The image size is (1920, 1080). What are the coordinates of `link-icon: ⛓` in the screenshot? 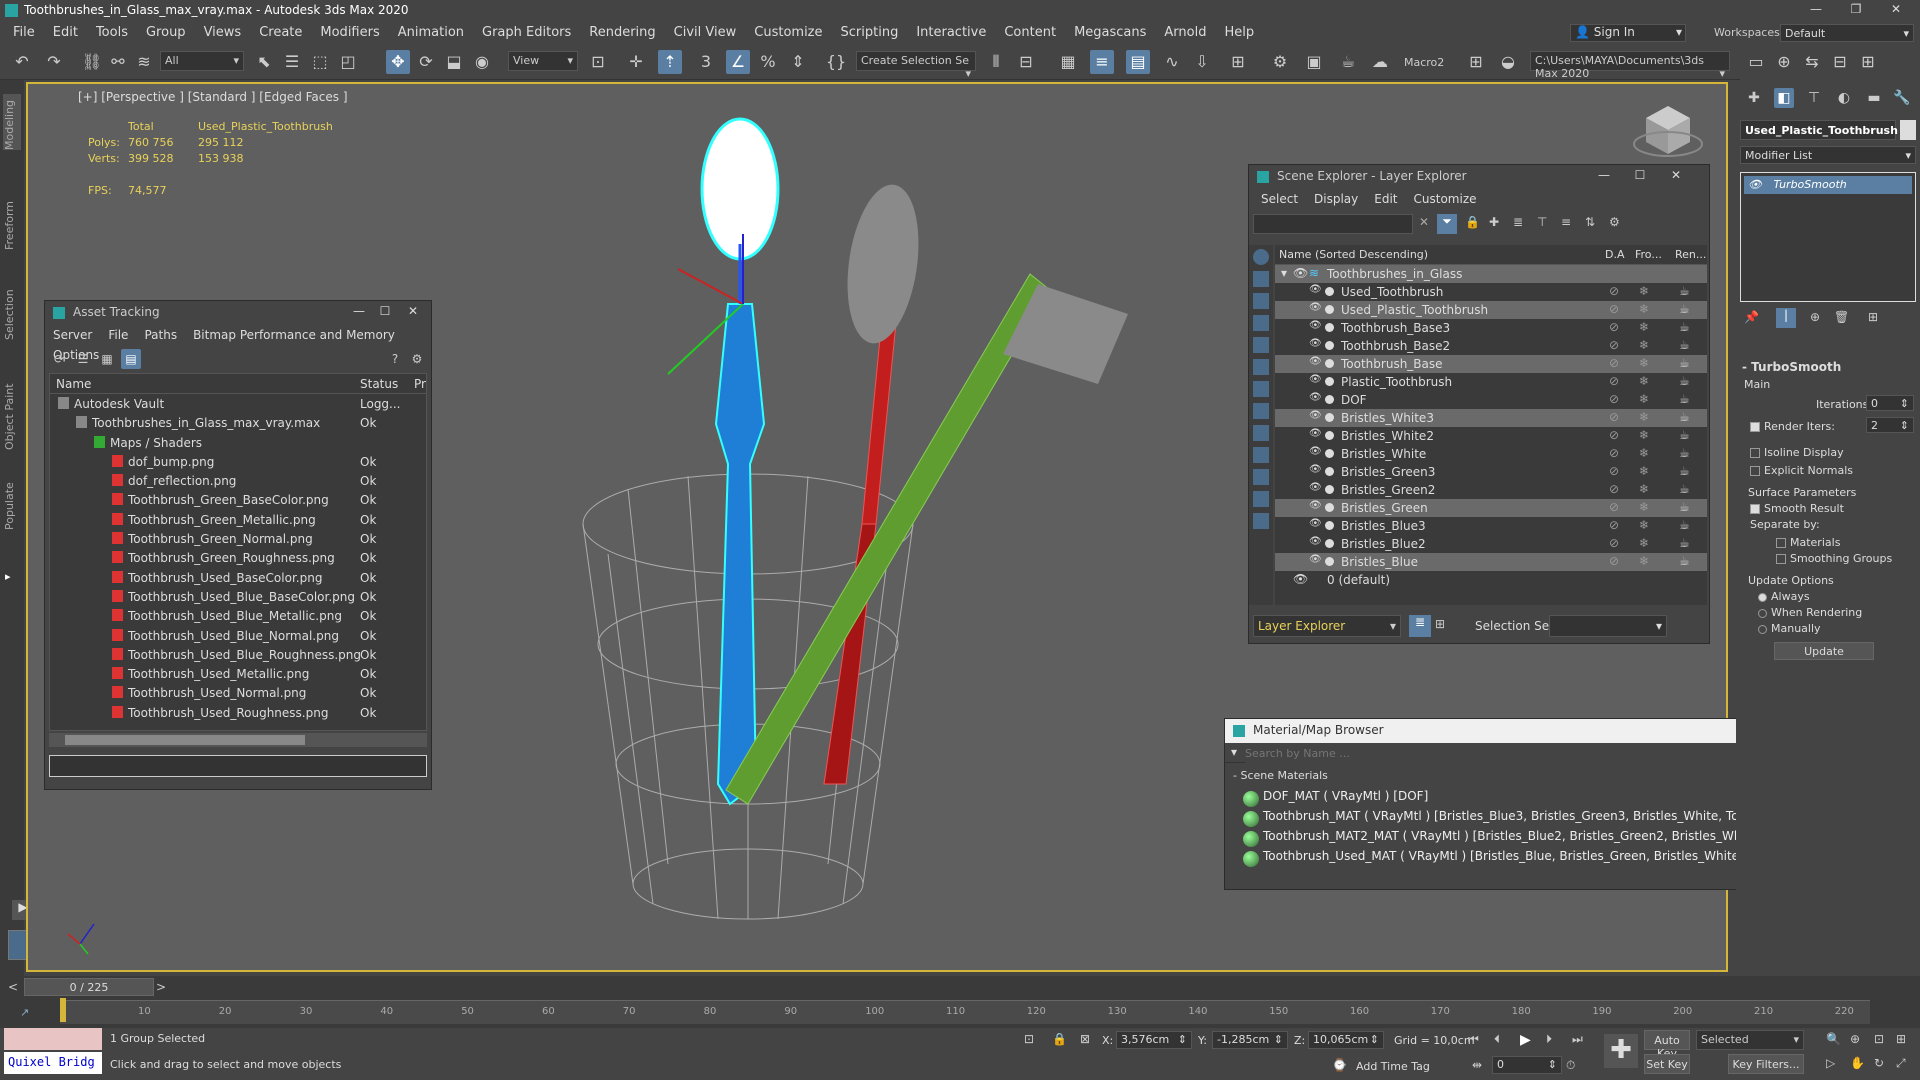 It's located at (92, 62).